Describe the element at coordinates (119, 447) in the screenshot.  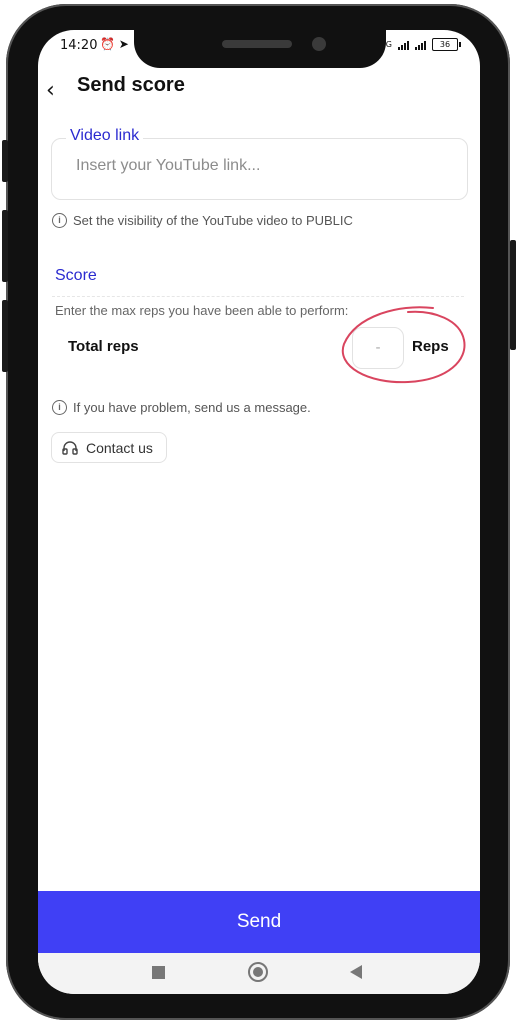
I see `contact-us-label: Contact us` at that location.